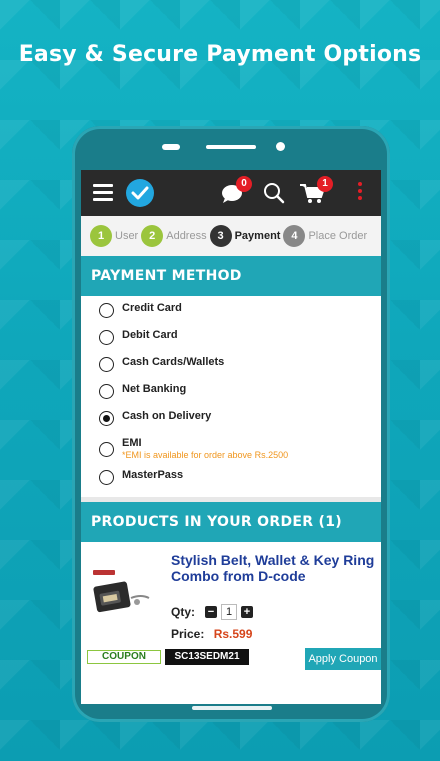 The width and height of the screenshot is (440, 761). I want to click on step-label: User, so click(127, 236).